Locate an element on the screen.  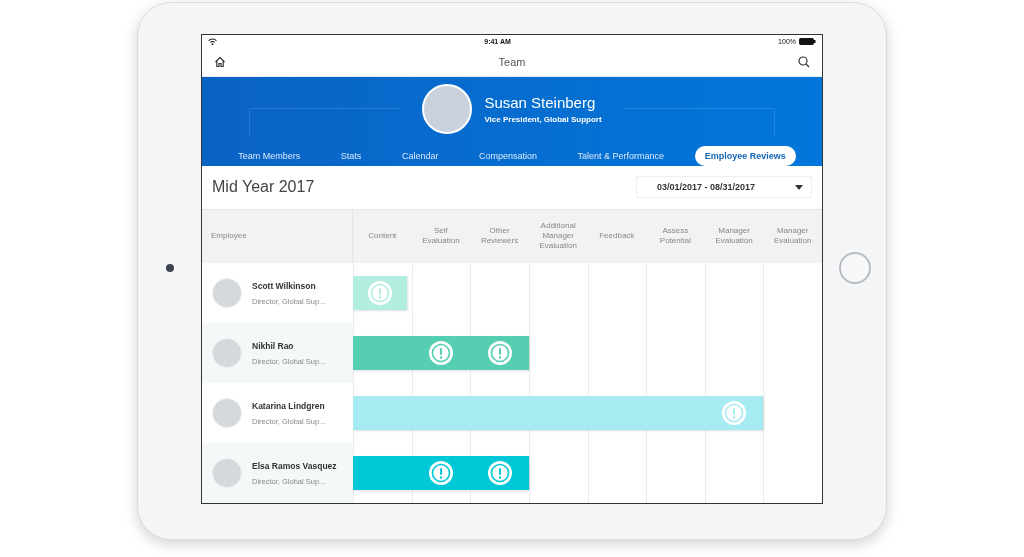
column-header: Feedback is located at coordinates (617, 236).